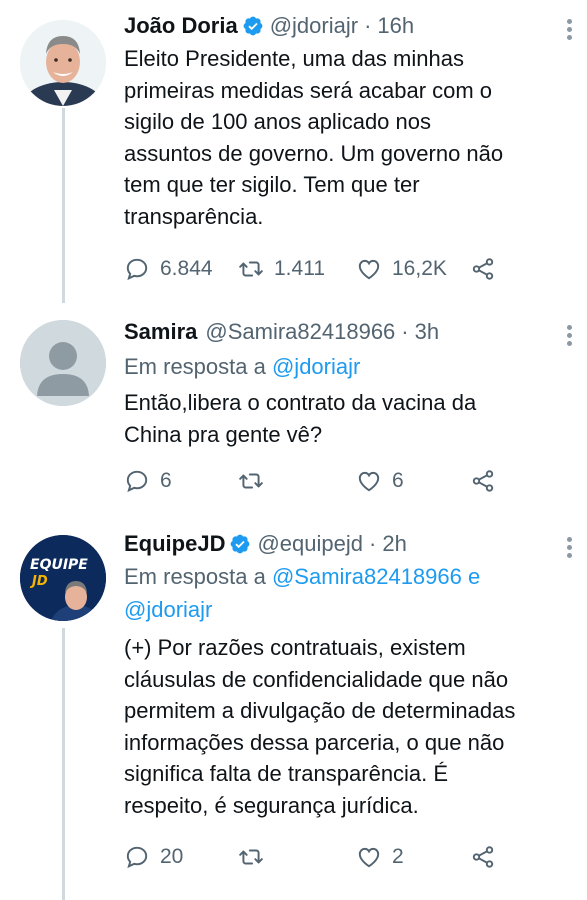 This screenshot has width=587, height=900. I want to click on author-handle: @Samira82418966, so click(300, 332).